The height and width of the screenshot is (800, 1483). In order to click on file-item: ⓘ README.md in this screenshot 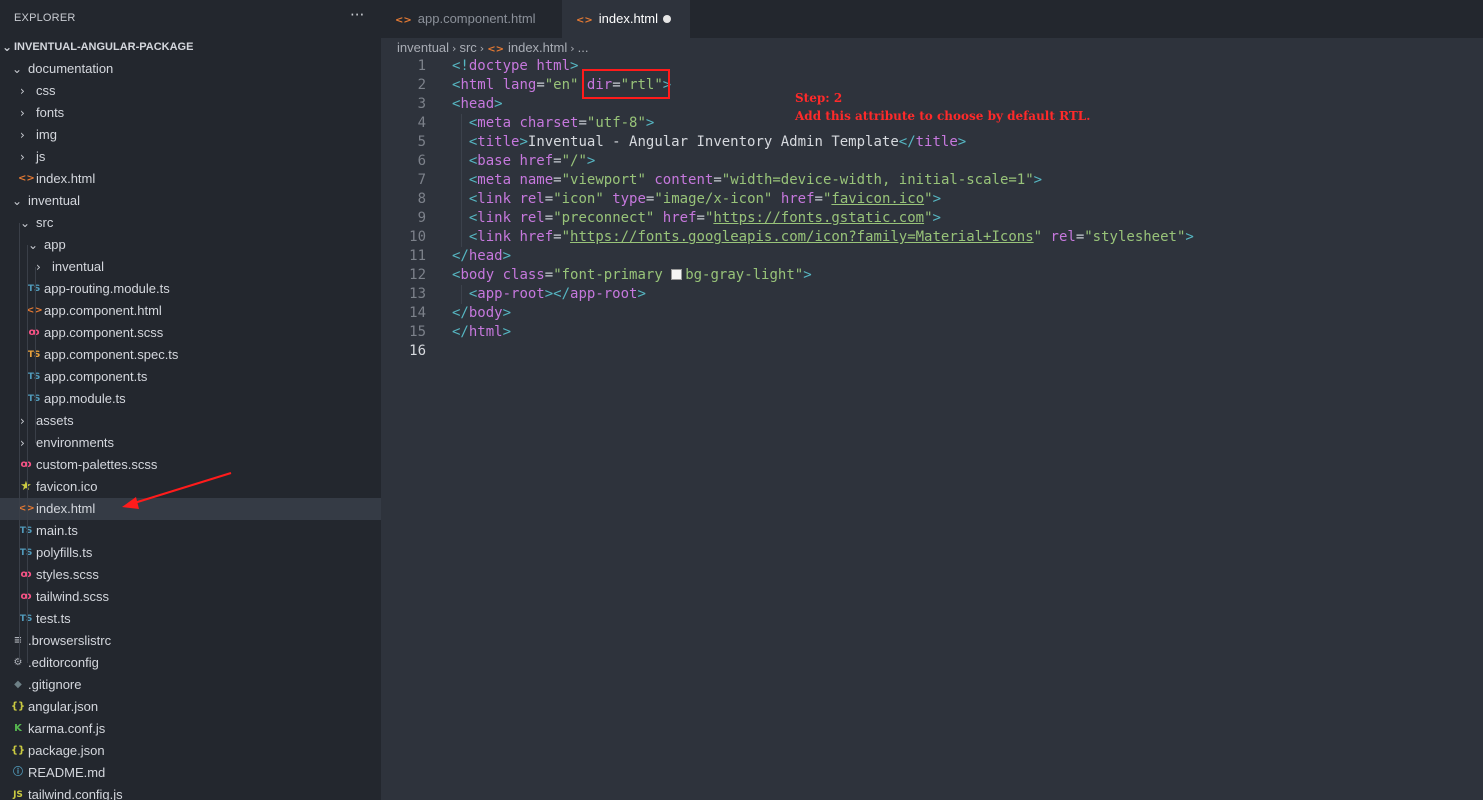, I will do `click(190, 773)`.